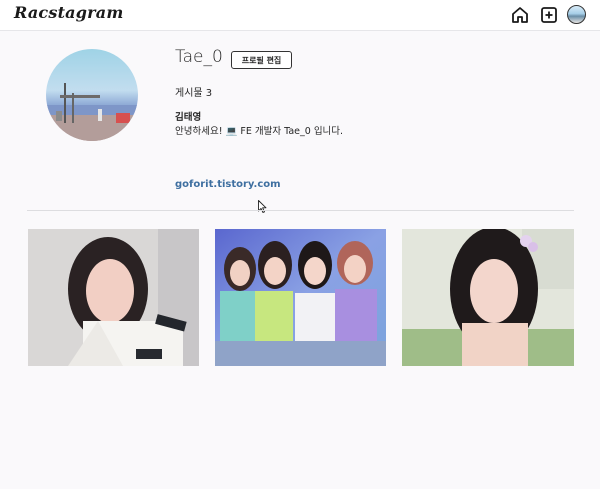 Image resolution: width=600 pixels, height=489 pixels. I want to click on profile-bio: 안녕하세요! 💻 FE 개발자 Tae_0 입니다., so click(259, 131).